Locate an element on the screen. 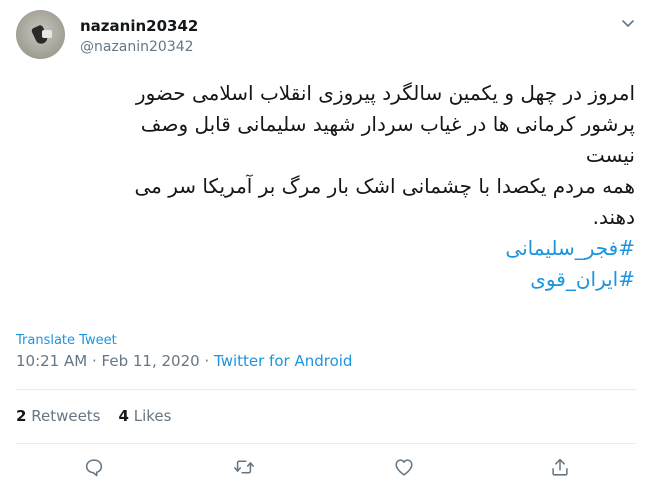 This screenshot has width=652, height=495. translate-tweet-link: Translate Tweet is located at coordinates (66, 340).